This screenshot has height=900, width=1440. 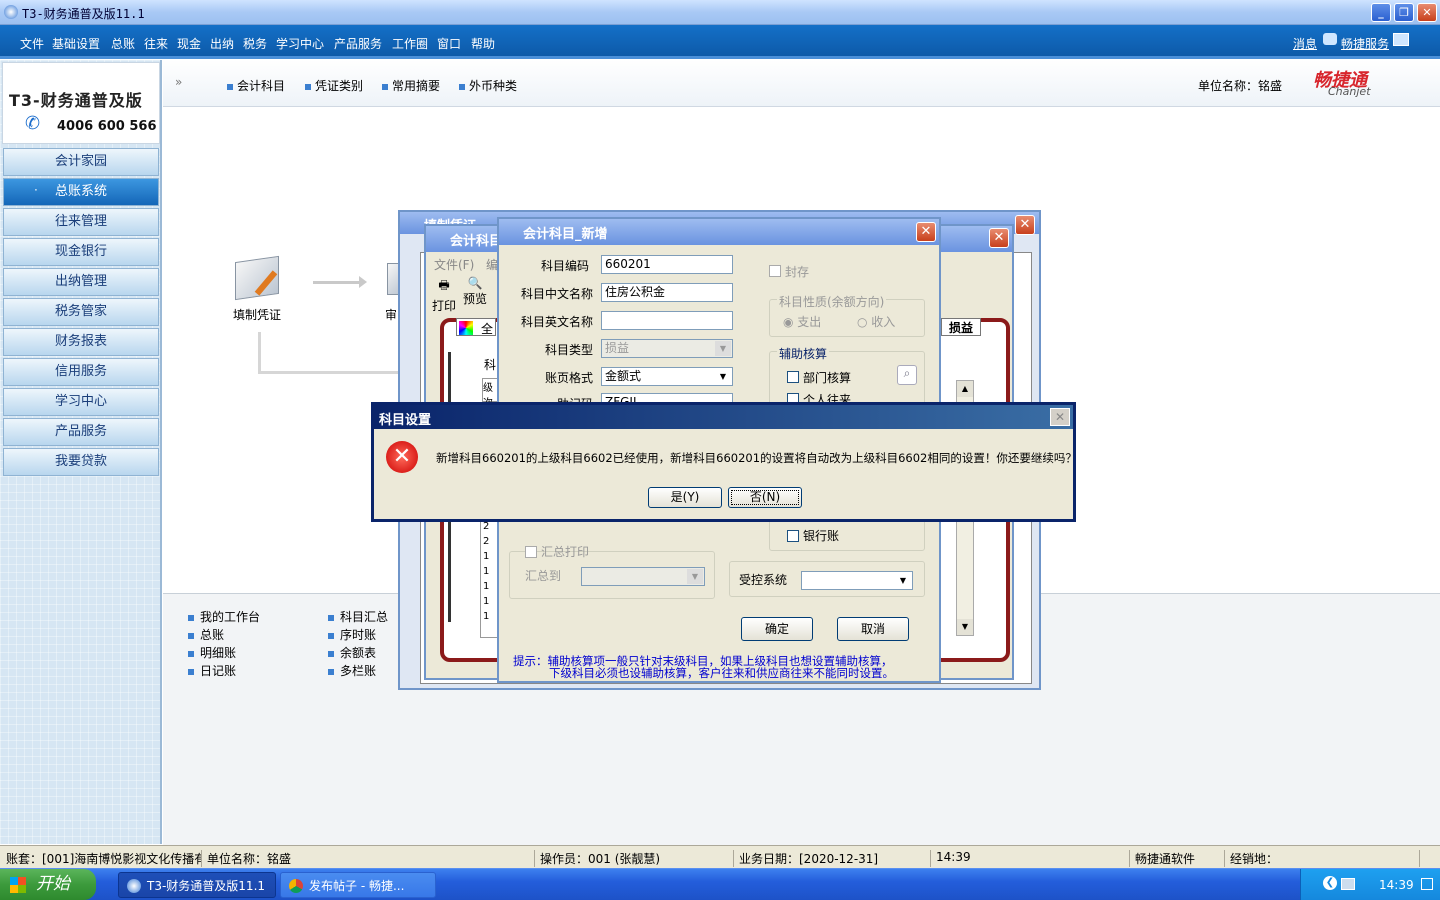 I want to click on nav-cash-bank: 现金银行, so click(x=81, y=252).